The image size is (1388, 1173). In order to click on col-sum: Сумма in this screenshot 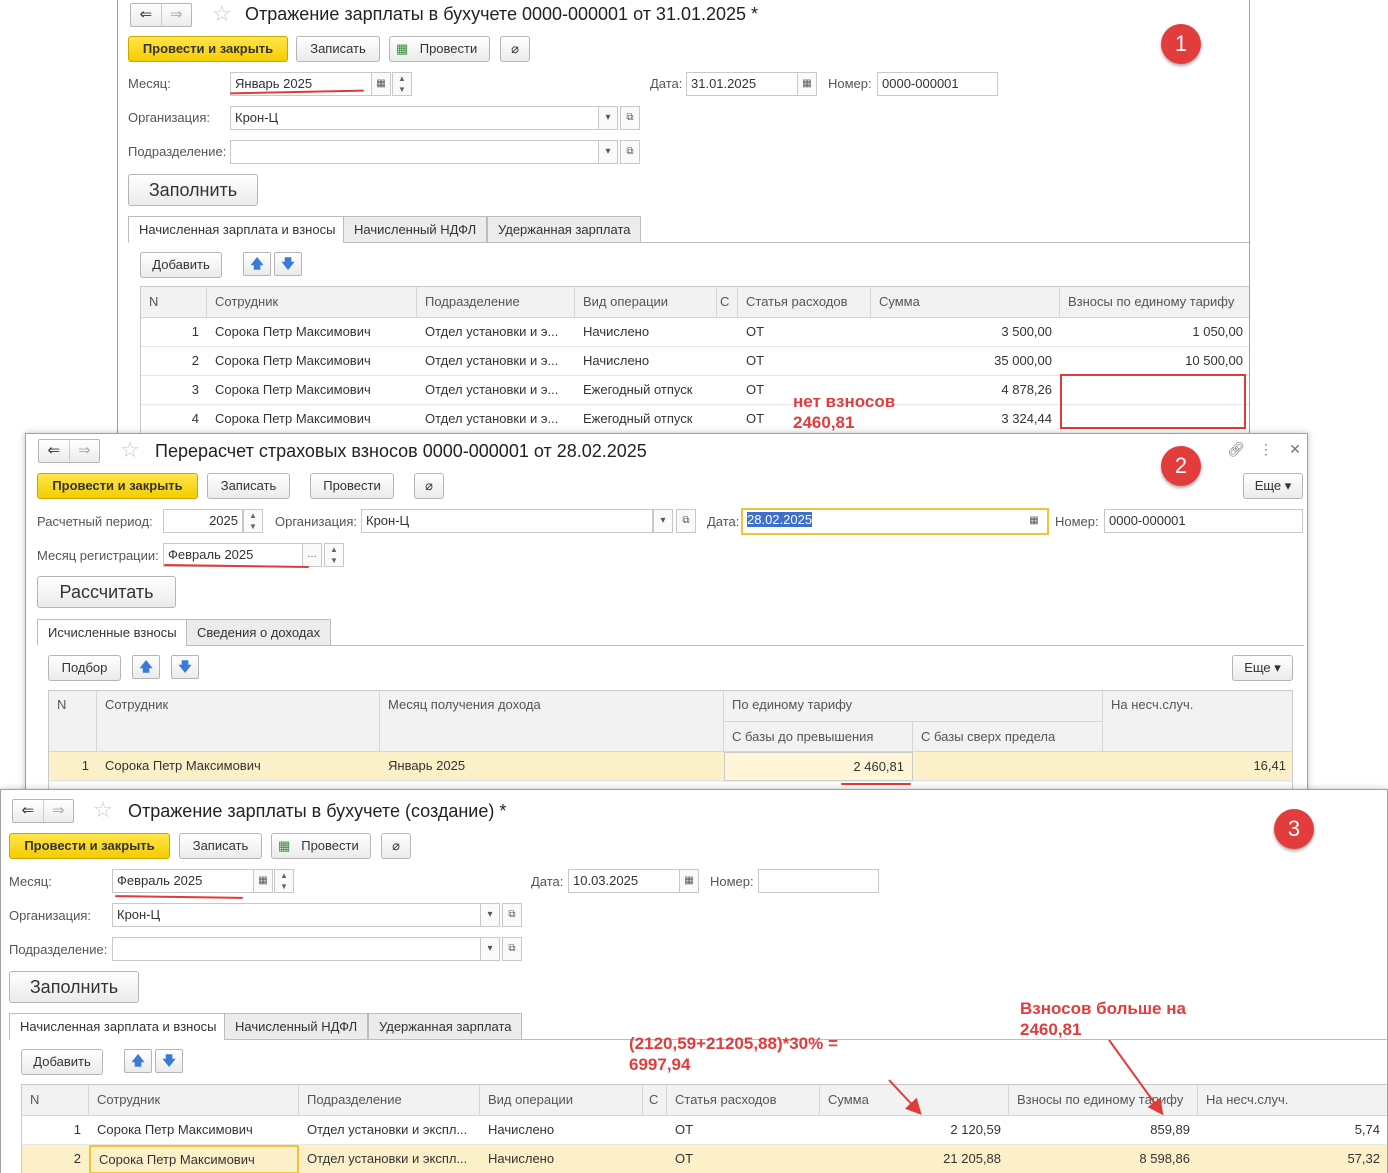, I will do `click(914, 1100)`.